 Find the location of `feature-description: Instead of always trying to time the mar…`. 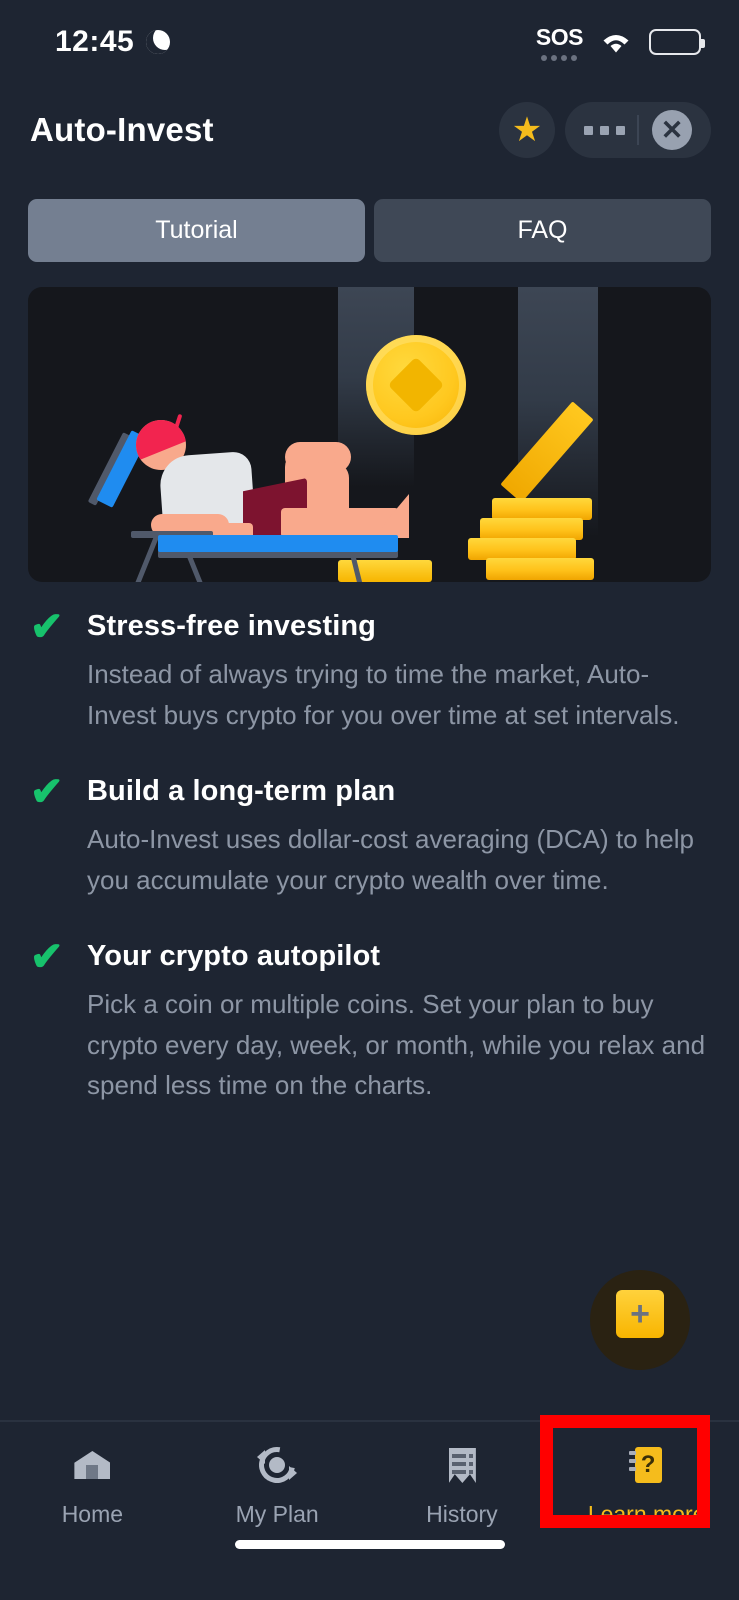

feature-description: Instead of always trying to time the mar… is located at coordinates (383, 694).